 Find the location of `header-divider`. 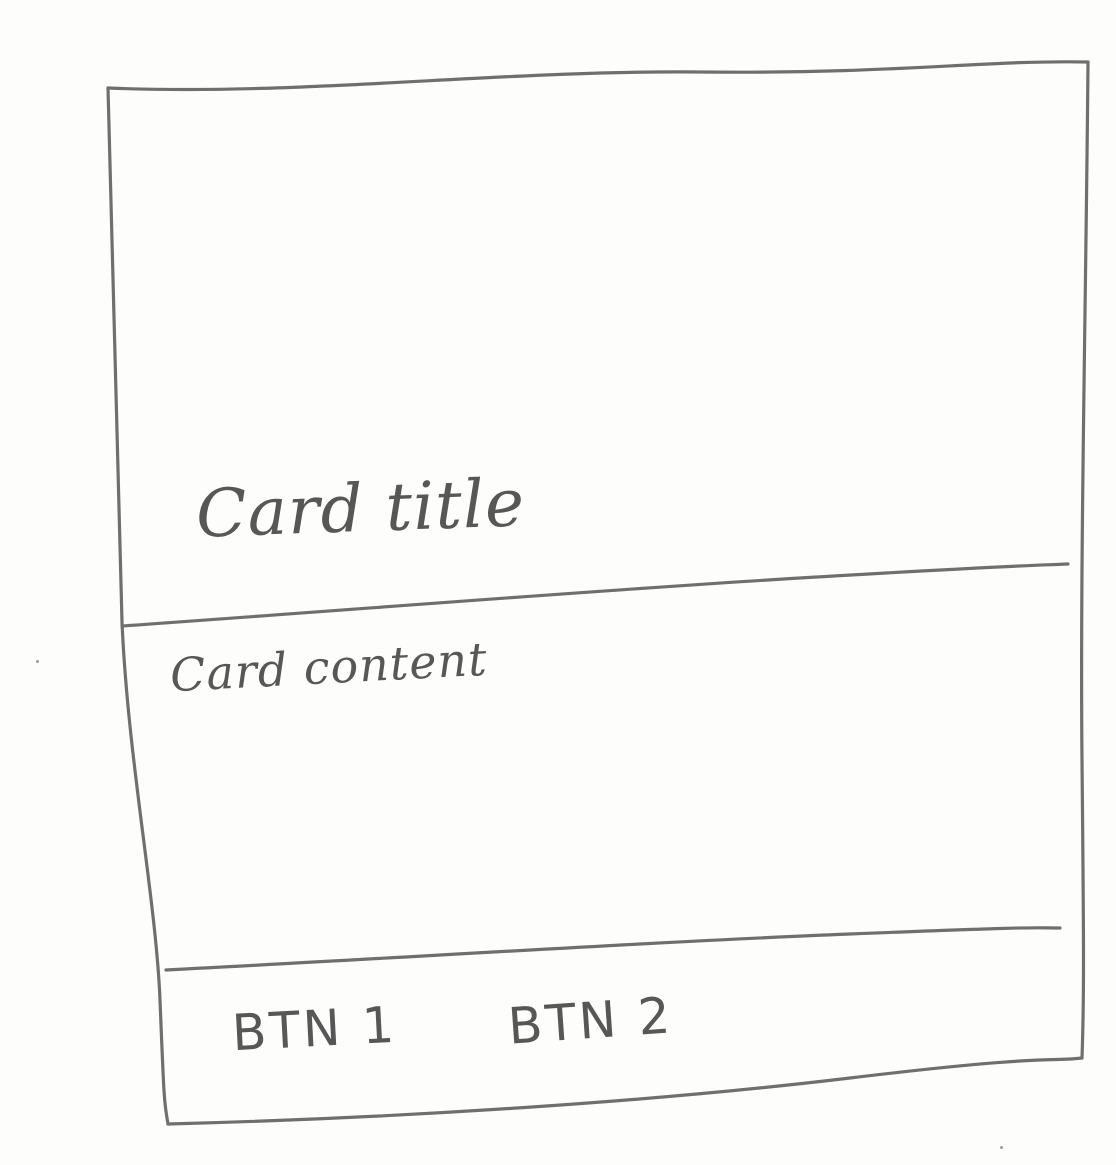

header-divider is located at coordinates (595, 595).